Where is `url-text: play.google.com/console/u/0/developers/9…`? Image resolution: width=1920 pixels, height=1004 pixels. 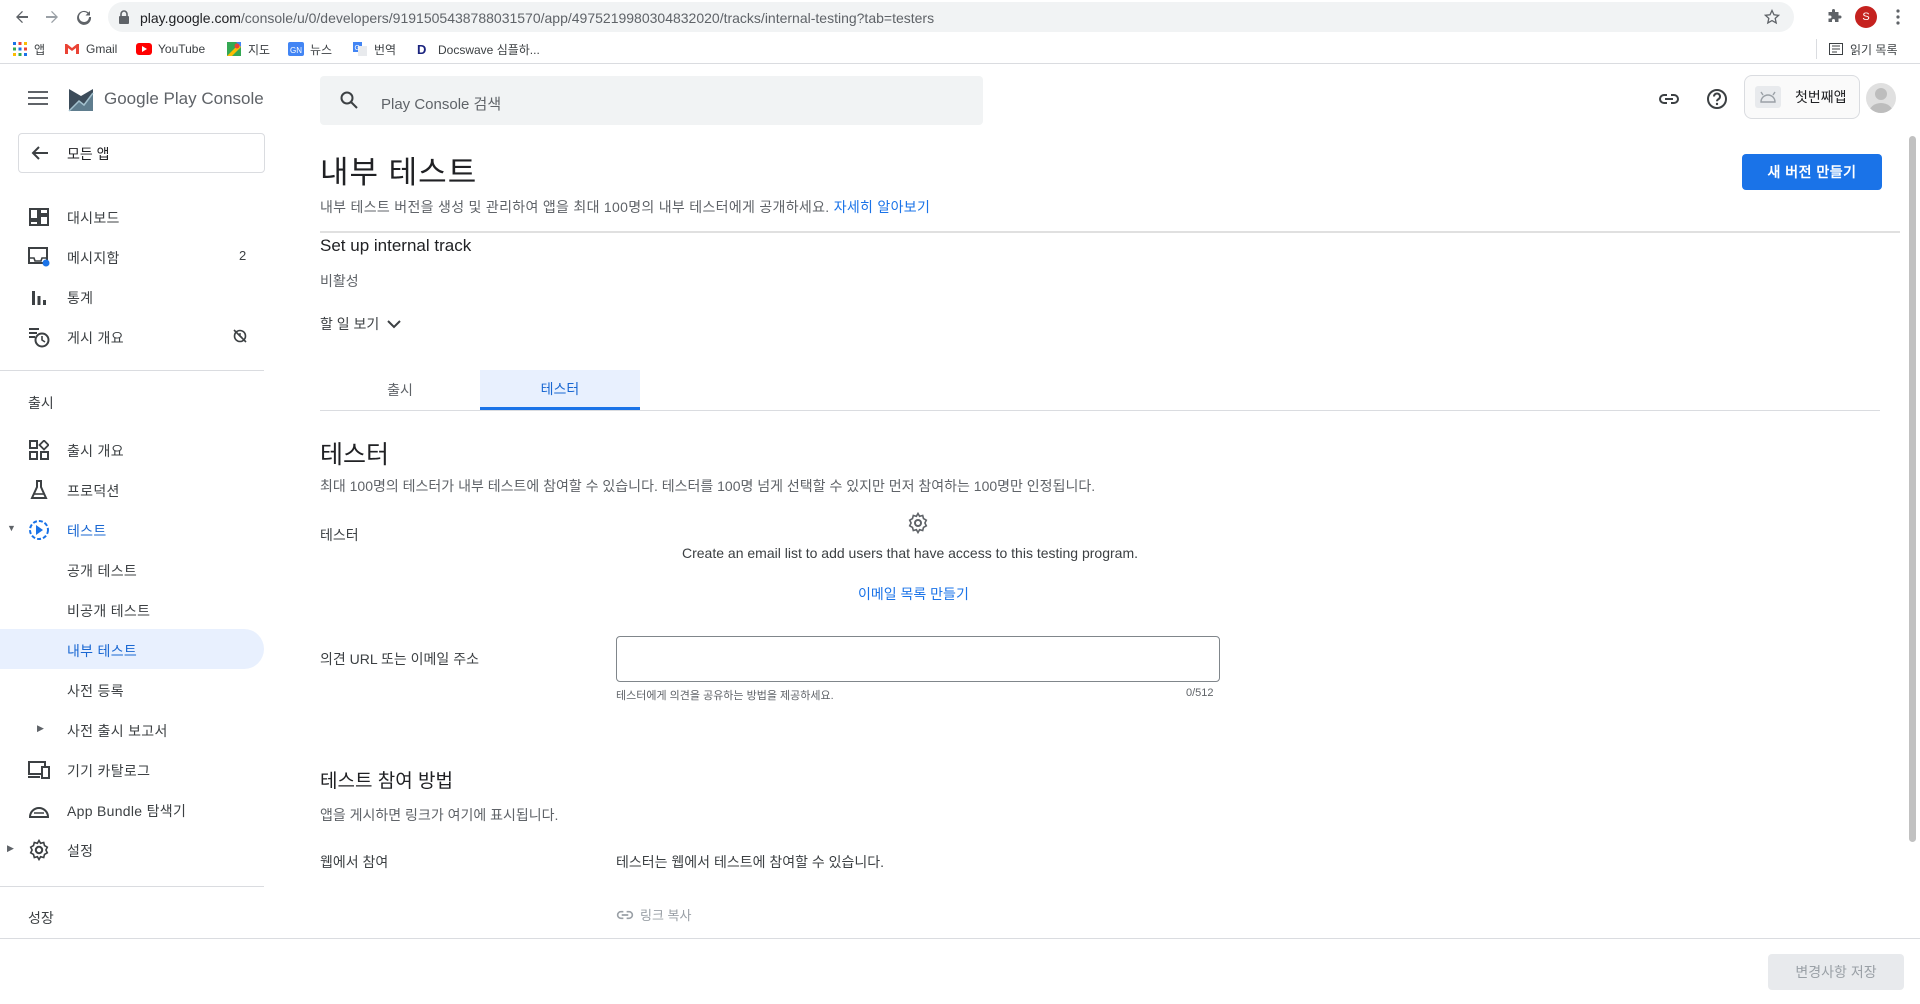
url-text: play.google.com/console/u/0/developers/9… is located at coordinates (537, 18).